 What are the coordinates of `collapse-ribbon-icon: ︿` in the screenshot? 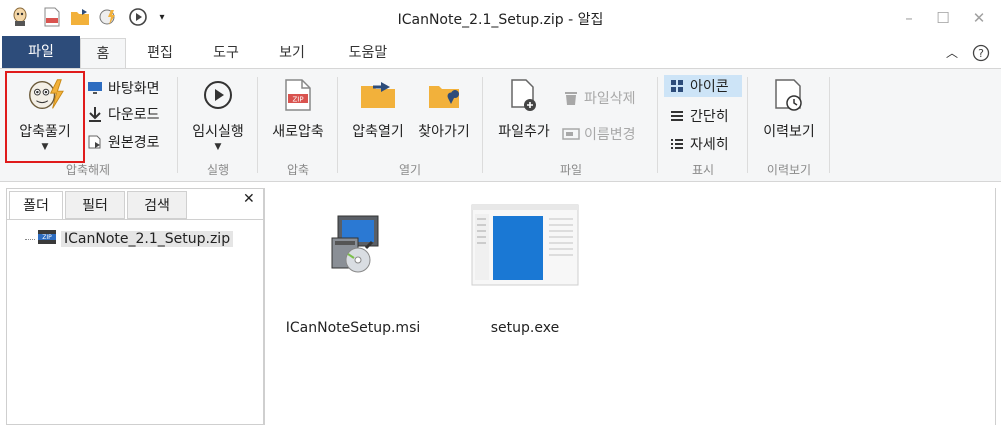 It's located at (952, 53).